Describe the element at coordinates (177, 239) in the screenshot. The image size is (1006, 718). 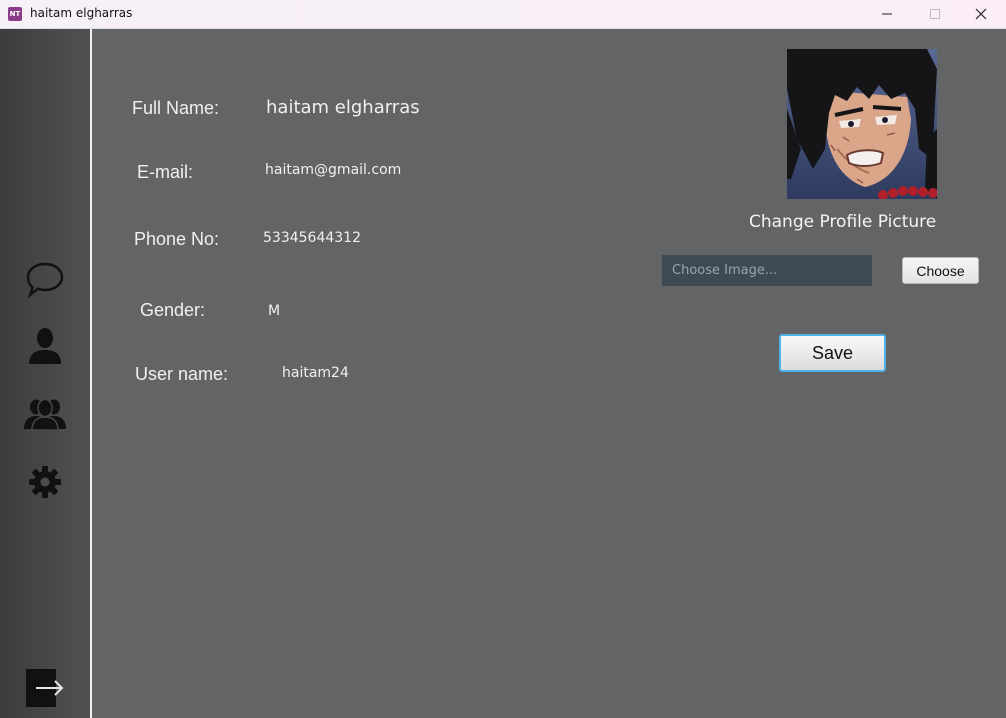
I see `phone-label: Phone No:` at that location.